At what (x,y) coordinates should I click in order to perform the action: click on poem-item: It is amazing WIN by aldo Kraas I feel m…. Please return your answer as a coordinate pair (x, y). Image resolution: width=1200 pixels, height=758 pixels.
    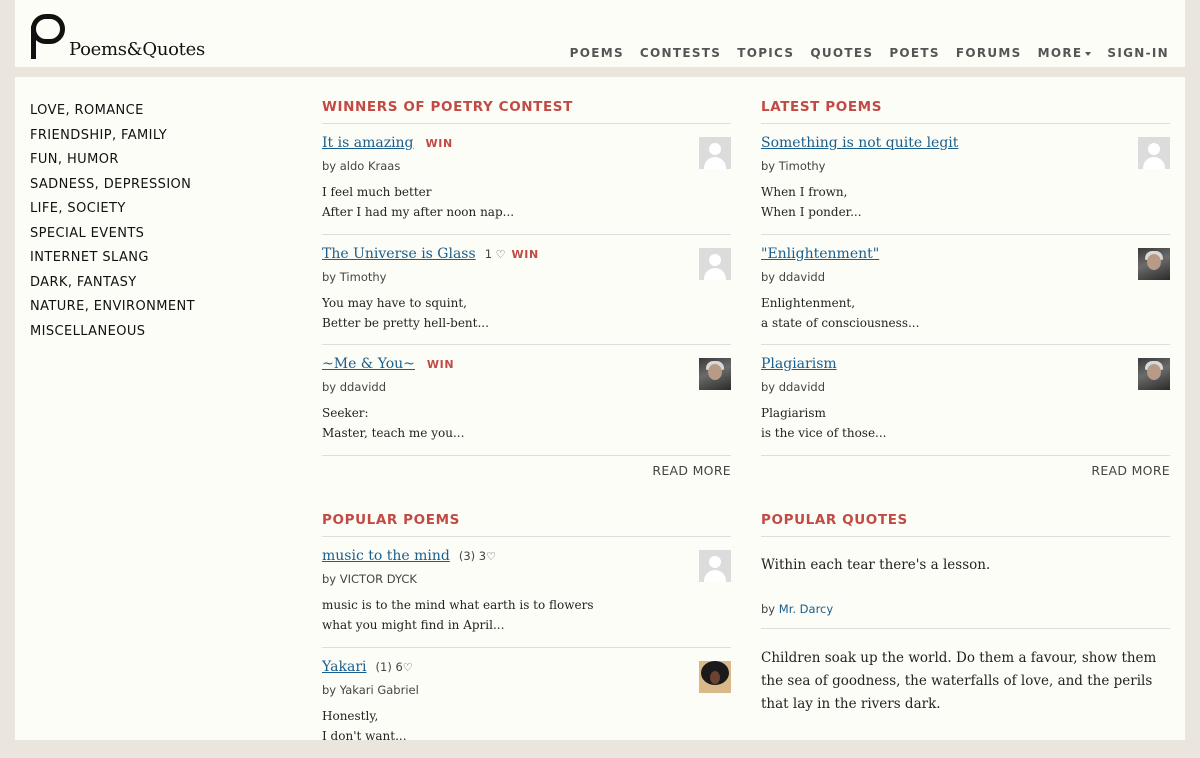
    Looking at the image, I should click on (526, 179).